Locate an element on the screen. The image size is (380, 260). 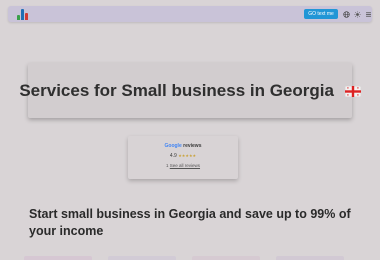
reviews-rating: 4.9 ★★★★★ is located at coordinates (183, 156).